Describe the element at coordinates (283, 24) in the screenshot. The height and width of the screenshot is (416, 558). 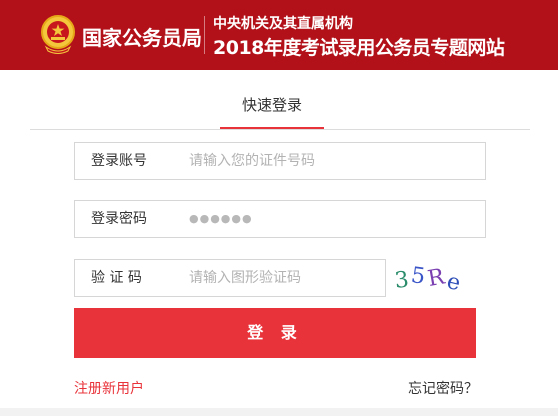
I see `header-subtitle-line1: 中央机关及其直属机构` at that location.